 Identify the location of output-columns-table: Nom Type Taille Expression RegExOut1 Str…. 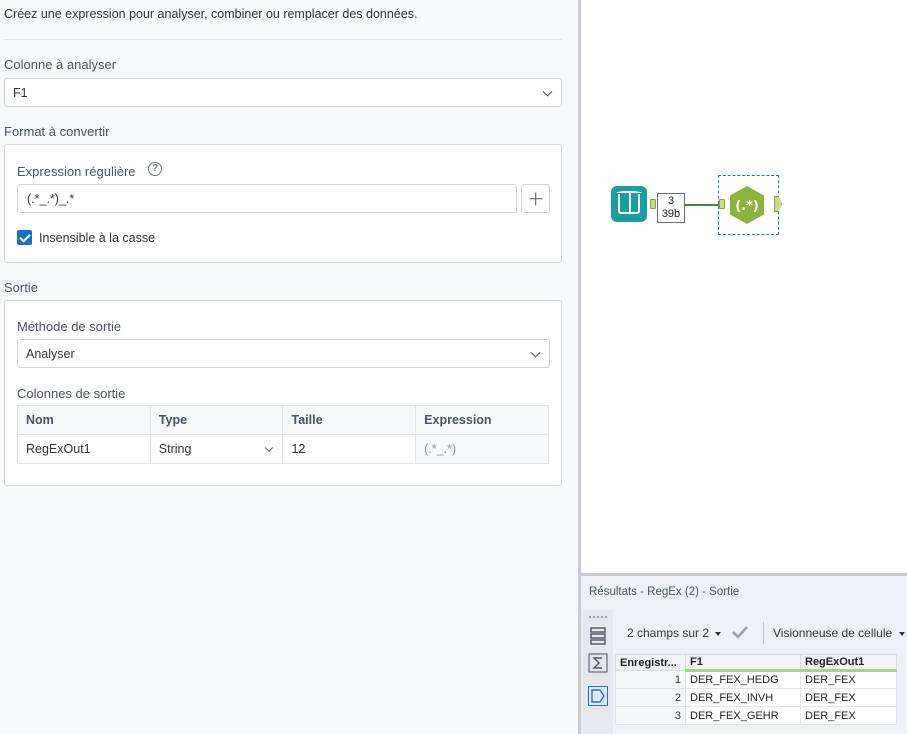
(283, 434).